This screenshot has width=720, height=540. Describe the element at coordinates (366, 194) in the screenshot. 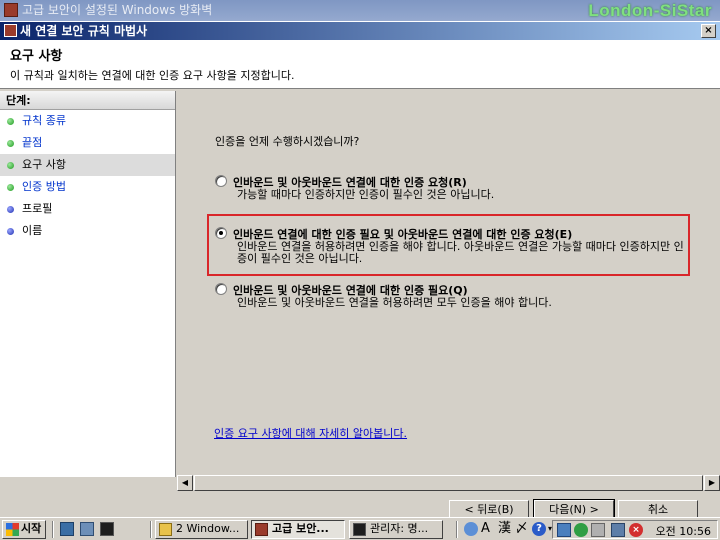

I see `option-description: 가능할 때마다 인증하지만 인증이 필수인 것은 아닙니다.` at that location.